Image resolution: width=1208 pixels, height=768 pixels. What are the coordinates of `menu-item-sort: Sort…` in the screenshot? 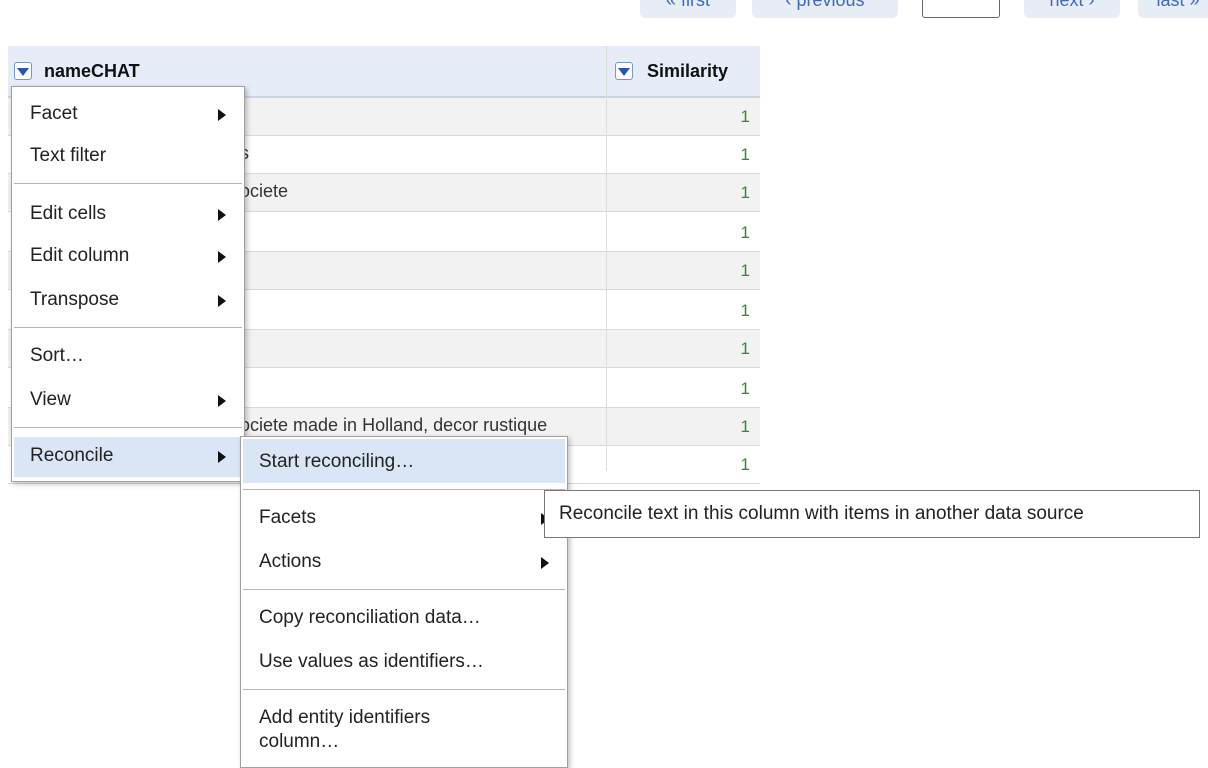 It's located at (128, 357).